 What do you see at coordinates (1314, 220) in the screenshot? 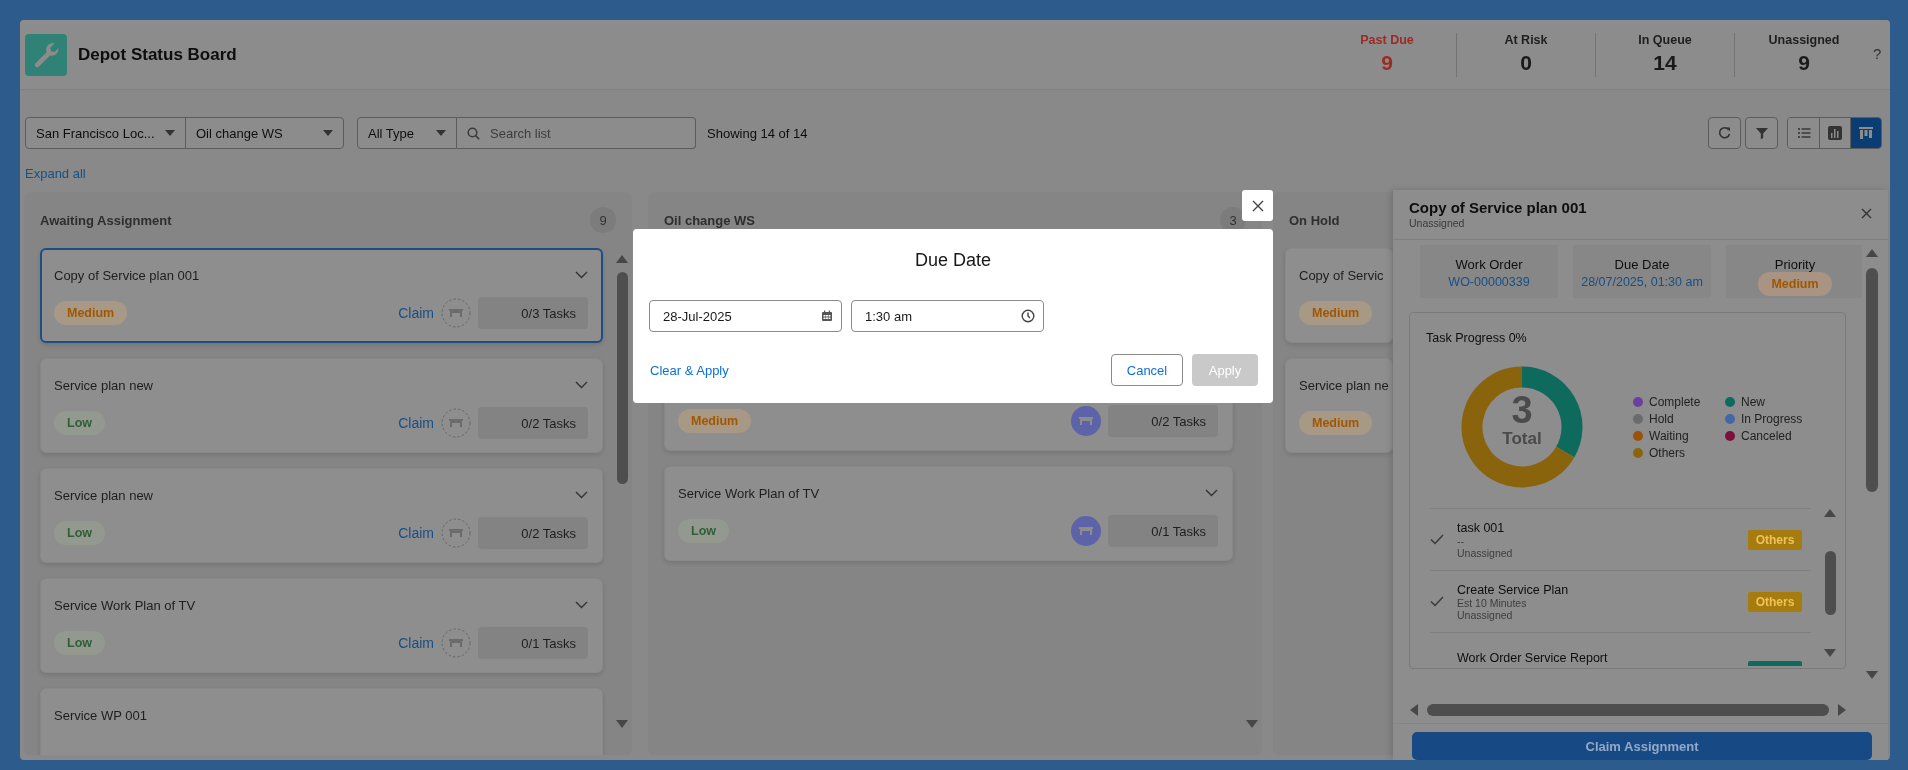
I see `column-title: On Hold` at bounding box center [1314, 220].